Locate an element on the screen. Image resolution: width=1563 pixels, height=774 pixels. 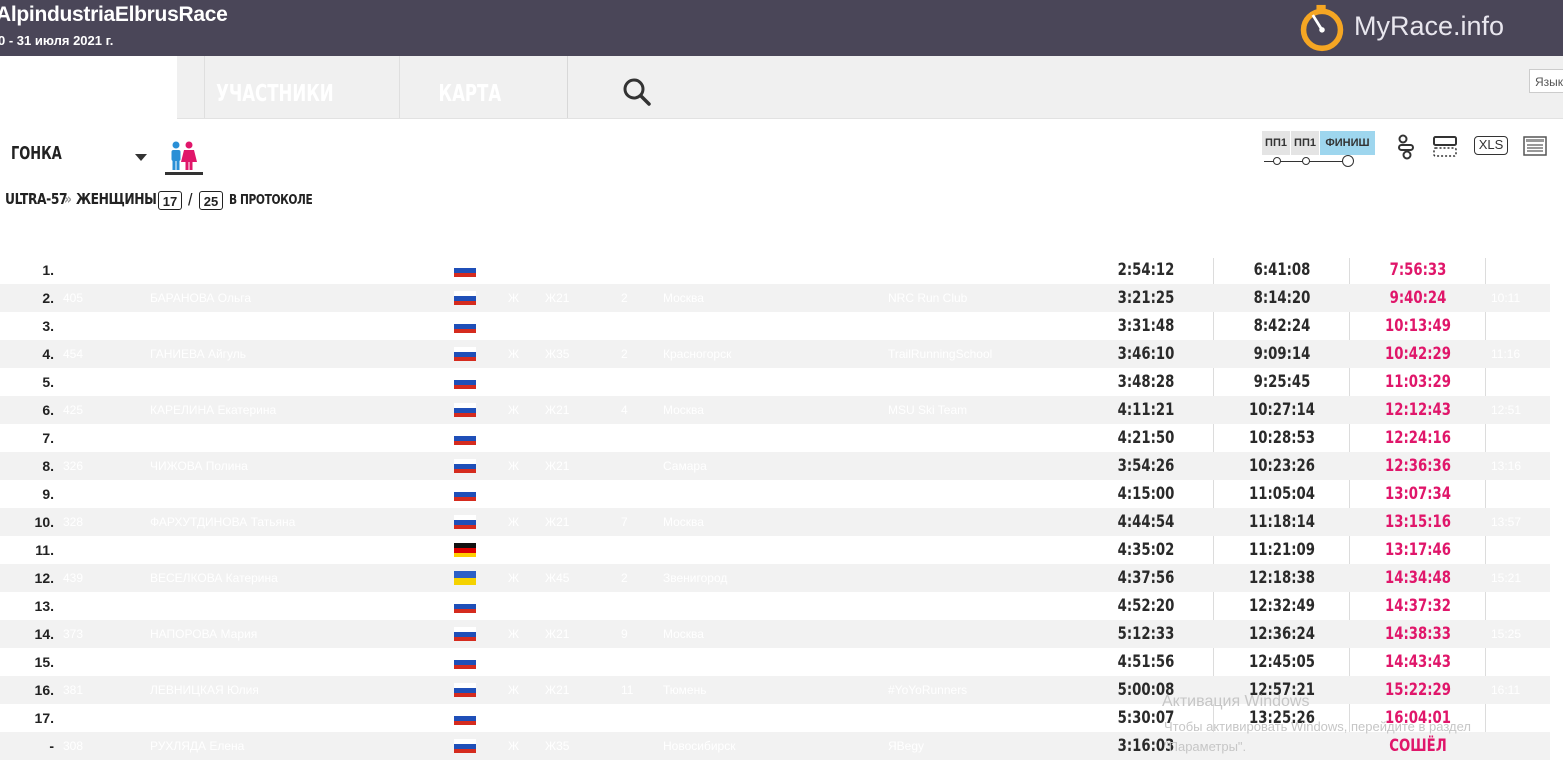
city: Москва is located at coordinates (683, 522).